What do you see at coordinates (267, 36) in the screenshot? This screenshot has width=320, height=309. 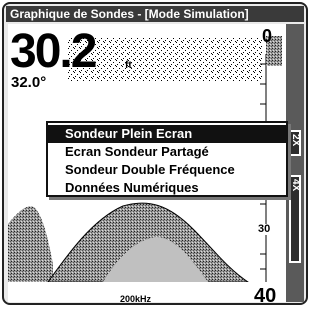 I see `scale-top-label: 0` at bounding box center [267, 36].